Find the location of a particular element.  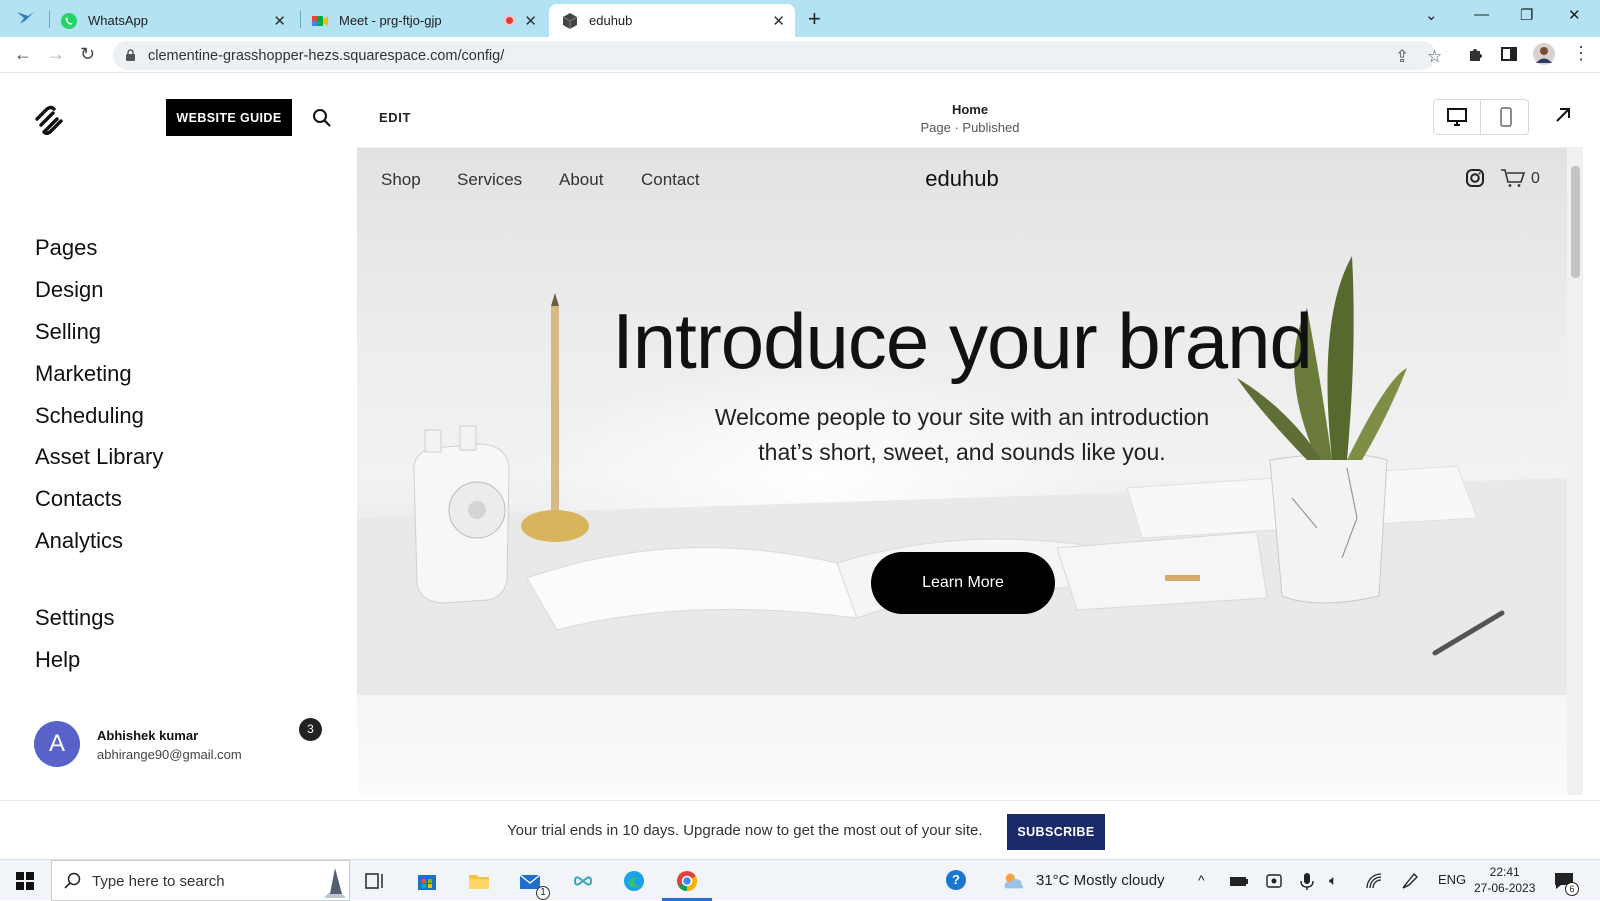

user-name: Abhishek kumar is located at coordinates (148, 735).